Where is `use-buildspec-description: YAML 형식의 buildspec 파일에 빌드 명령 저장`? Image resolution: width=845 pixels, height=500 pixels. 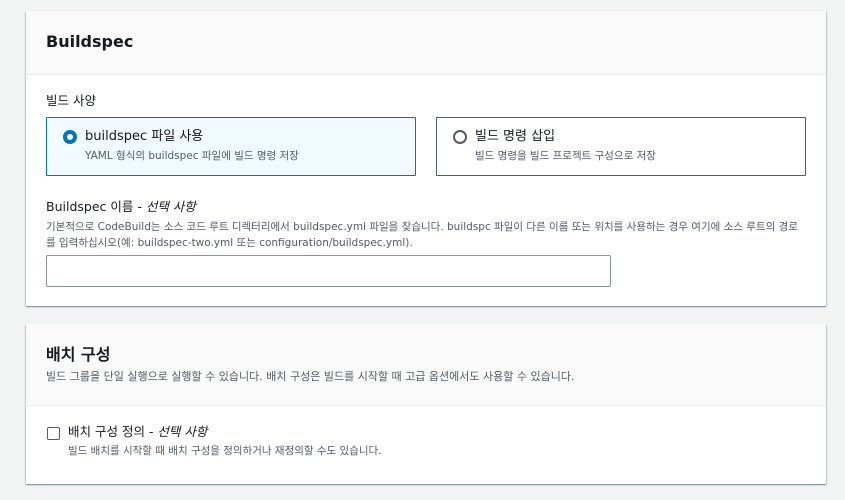
use-buildspec-description: YAML 형식의 buildspec 파일에 빌드 명령 저장 is located at coordinates (192, 156).